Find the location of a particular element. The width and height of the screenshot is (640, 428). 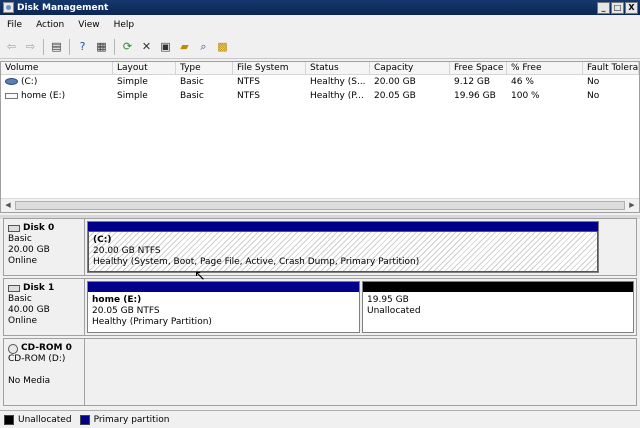

col-free-space: Free Space is located at coordinates (478, 68).